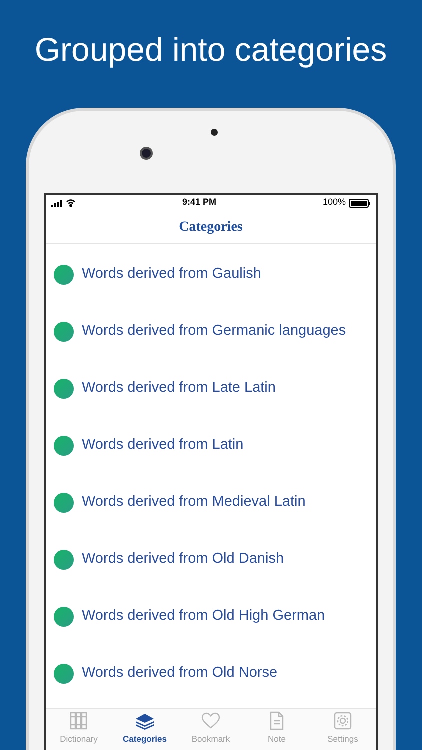 This screenshot has width=422, height=750. I want to click on heart-icon, so click(211, 721).